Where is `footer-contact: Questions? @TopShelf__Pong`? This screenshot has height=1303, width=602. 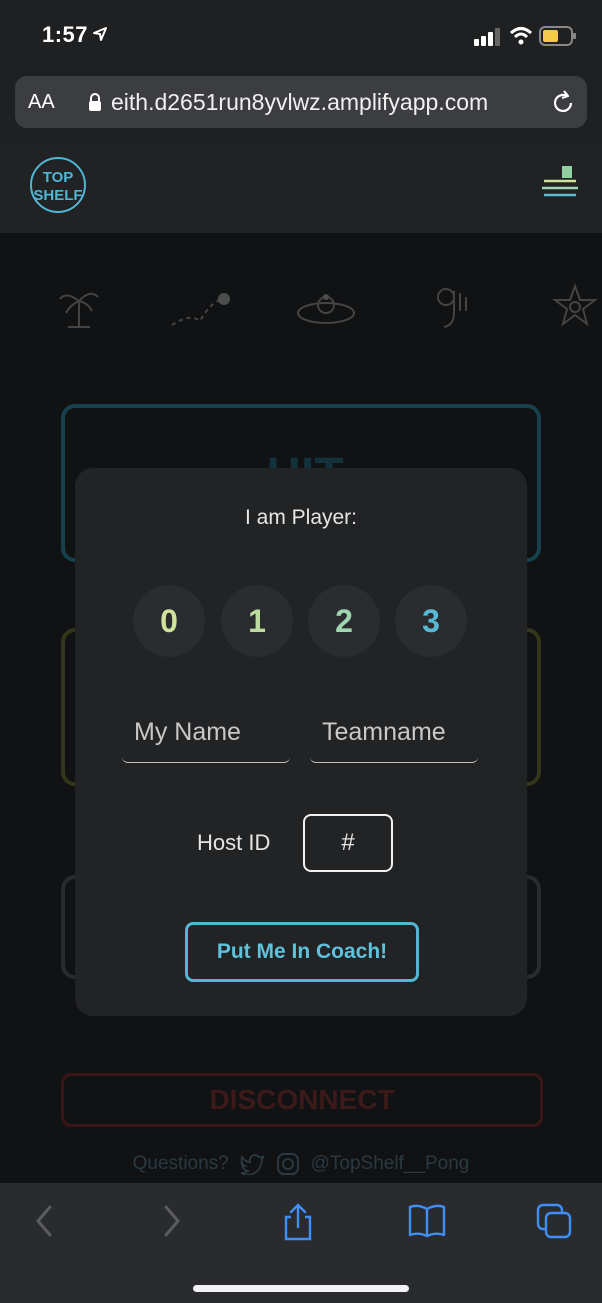
footer-contact: Questions? @TopShelf__Pong is located at coordinates (301, 1164).